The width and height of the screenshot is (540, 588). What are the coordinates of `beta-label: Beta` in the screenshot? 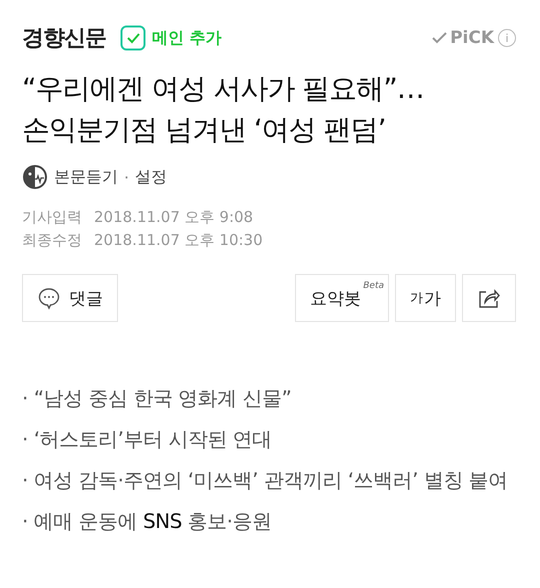 It's located at (373, 286).